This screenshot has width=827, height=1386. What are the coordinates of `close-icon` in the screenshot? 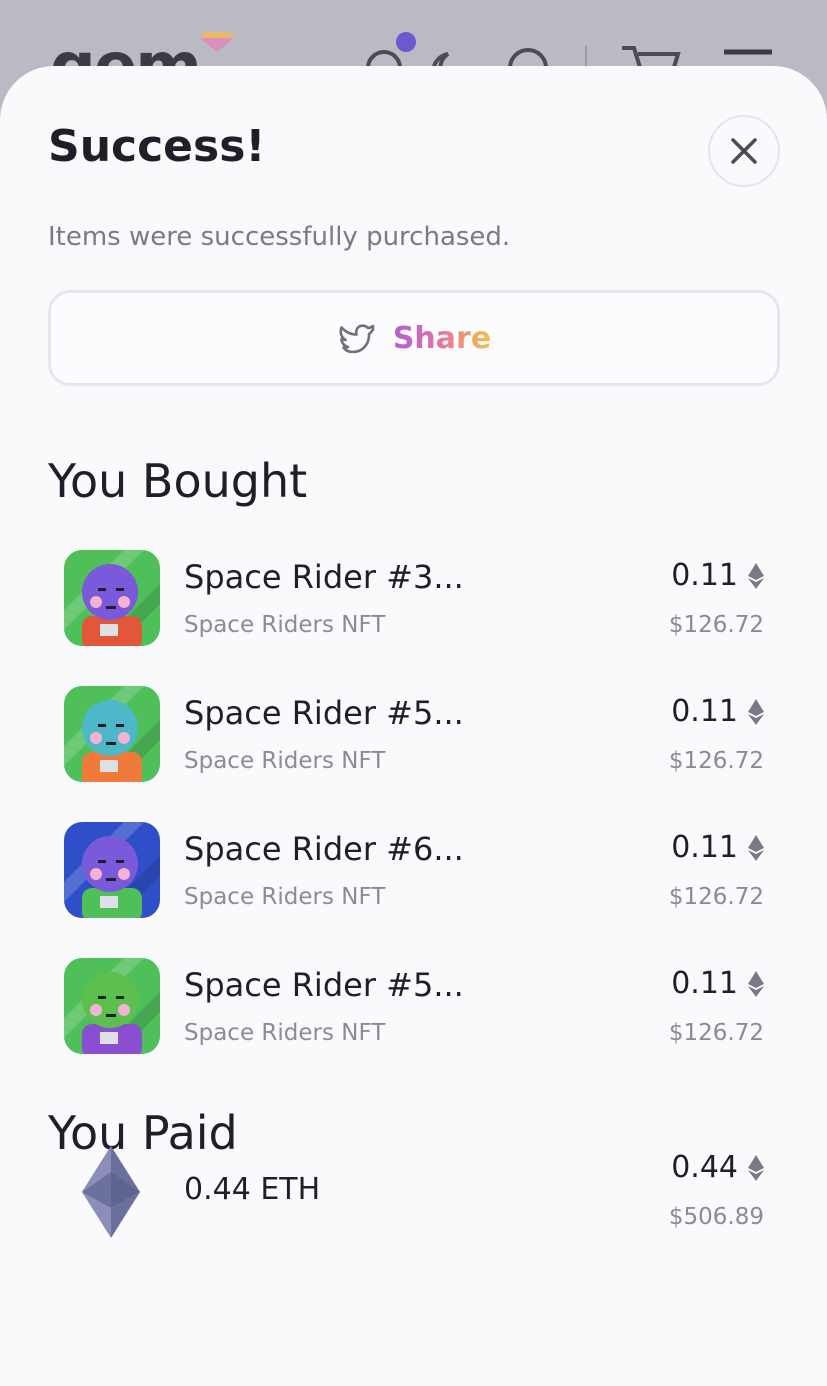 It's located at (744, 151).